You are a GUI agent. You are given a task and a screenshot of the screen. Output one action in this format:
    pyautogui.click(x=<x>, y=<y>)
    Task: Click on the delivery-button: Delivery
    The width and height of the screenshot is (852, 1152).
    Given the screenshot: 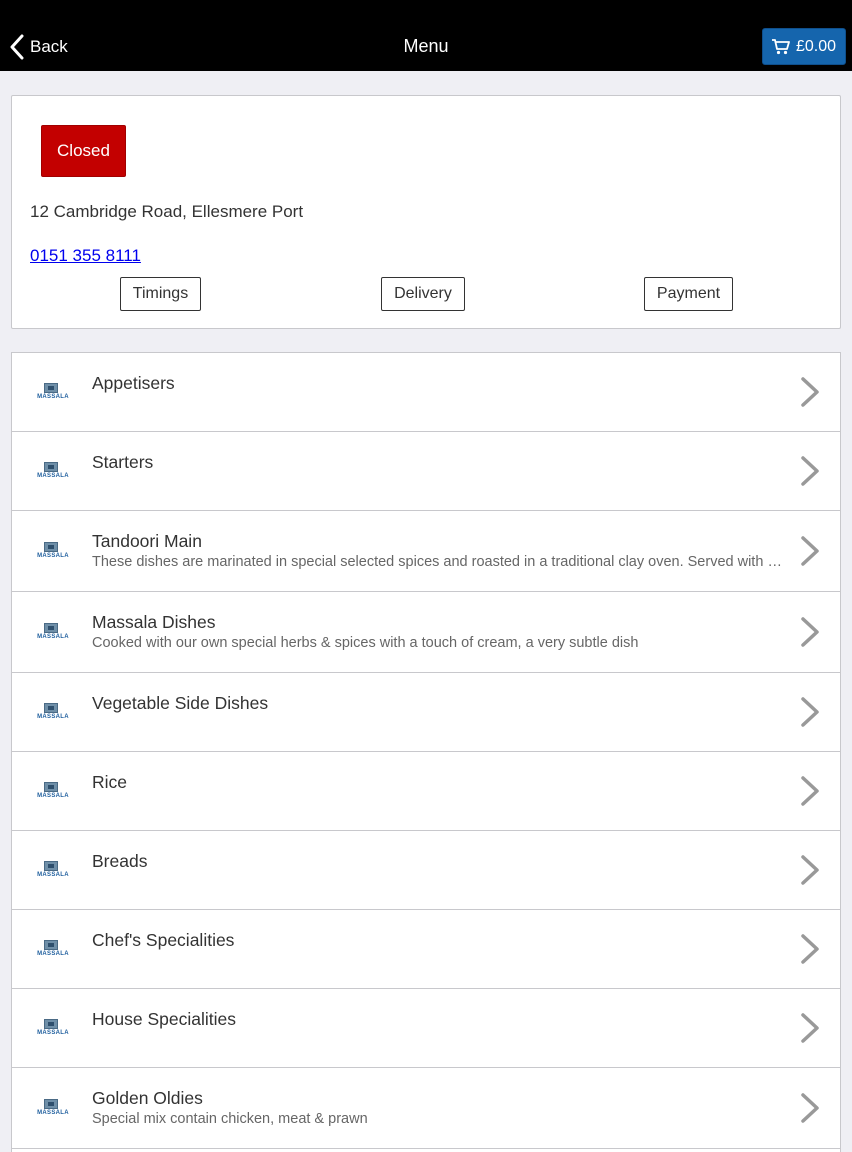 What is the action you would take?
    pyautogui.click(x=423, y=294)
    